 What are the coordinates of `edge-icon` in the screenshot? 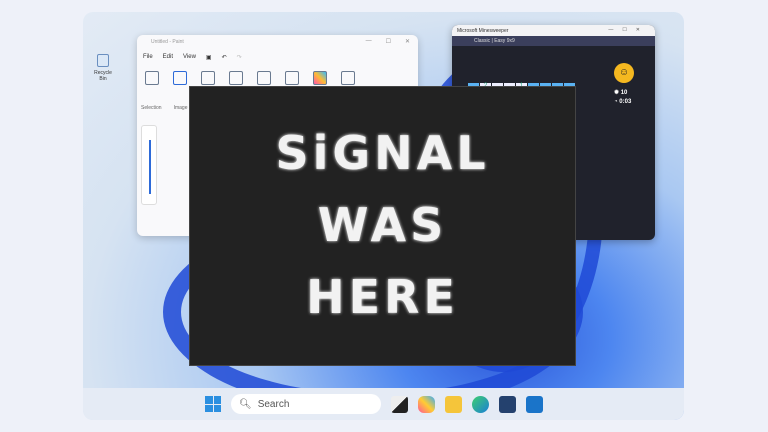 It's located at (480, 404).